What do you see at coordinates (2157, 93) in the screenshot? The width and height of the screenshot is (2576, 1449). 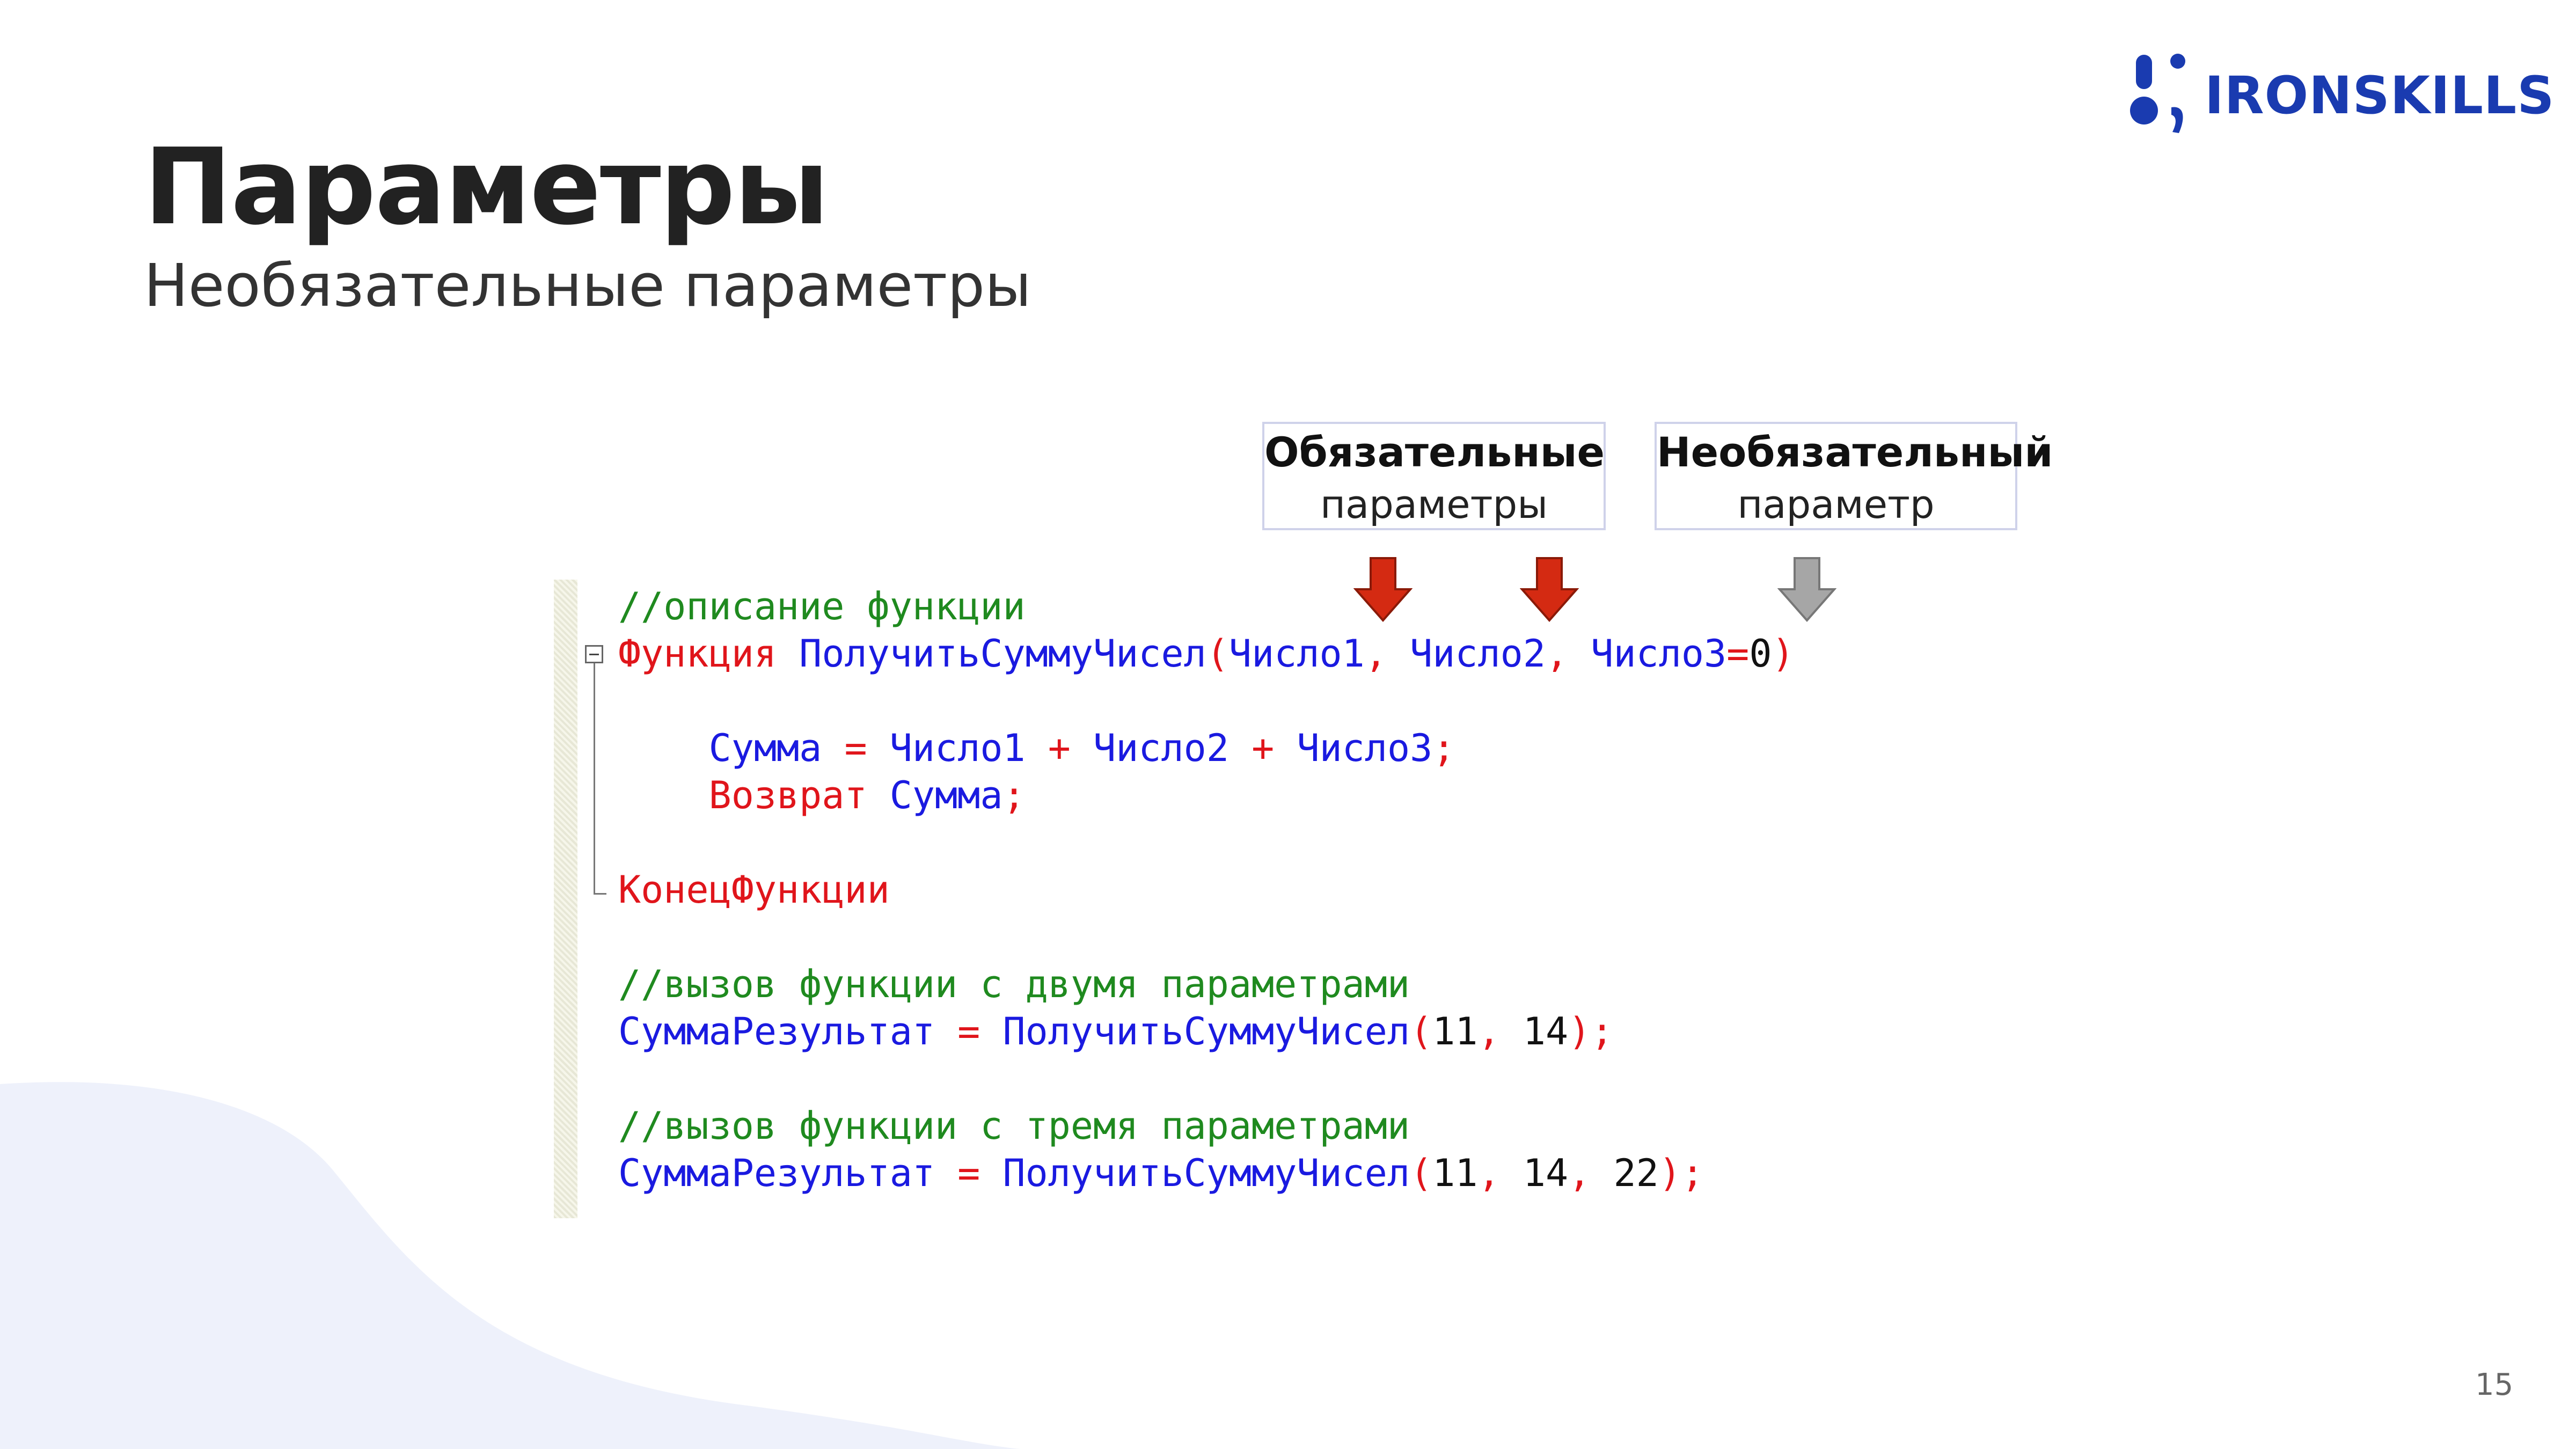 I see `ironskills-logo-icon` at bounding box center [2157, 93].